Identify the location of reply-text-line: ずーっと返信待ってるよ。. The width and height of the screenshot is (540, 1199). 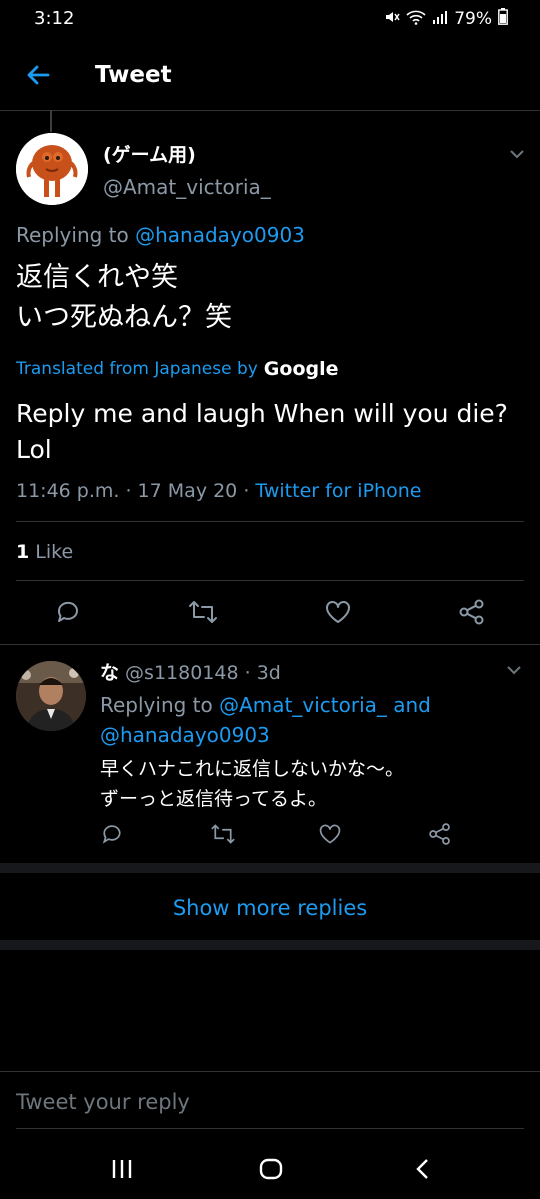
(214, 799).